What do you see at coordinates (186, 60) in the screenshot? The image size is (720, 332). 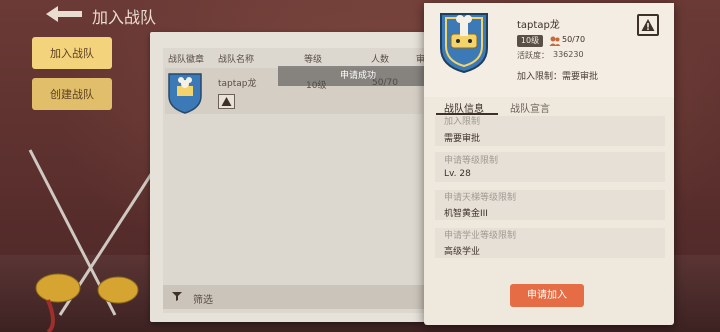 I see `column-header-badge: 战队徽章` at bounding box center [186, 60].